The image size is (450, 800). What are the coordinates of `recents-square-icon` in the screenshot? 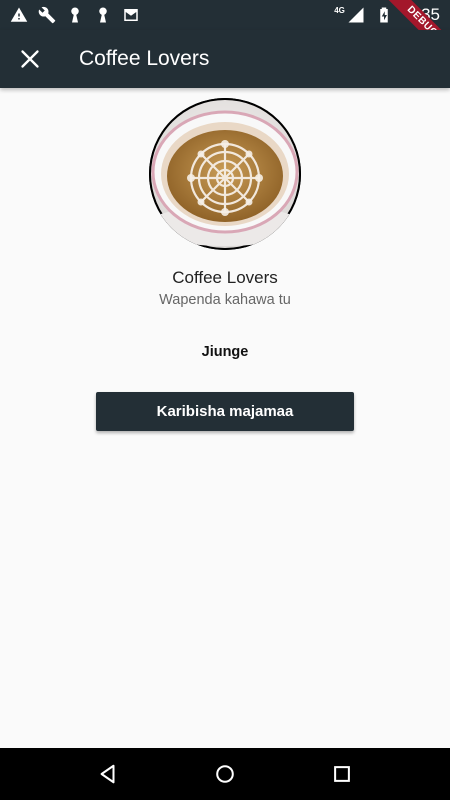 It's located at (341, 774).